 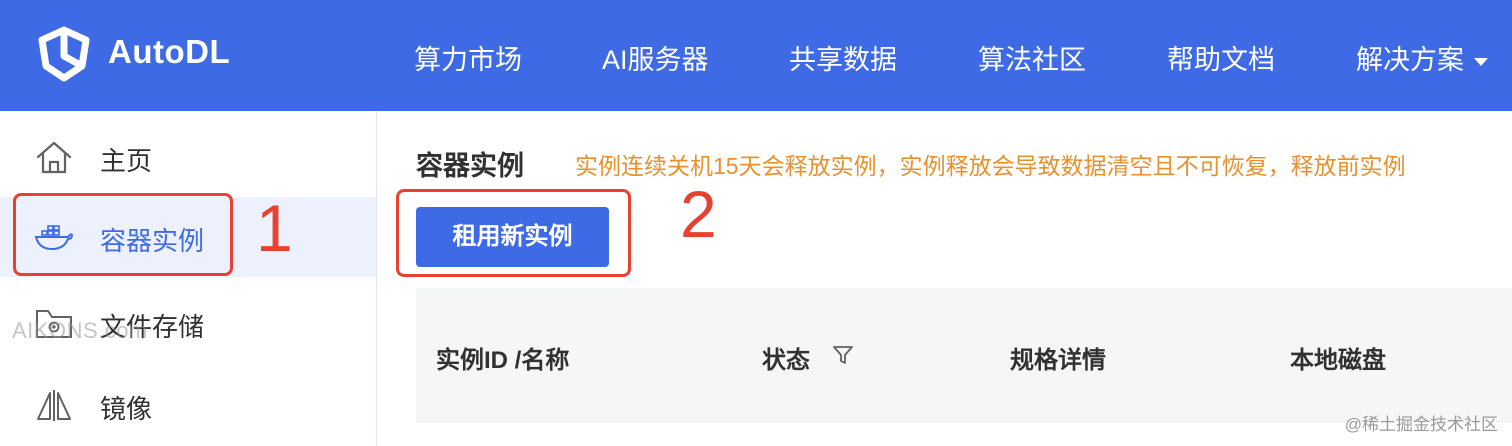 I want to click on annotation-step2-number: 2, so click(x=698, y=214).